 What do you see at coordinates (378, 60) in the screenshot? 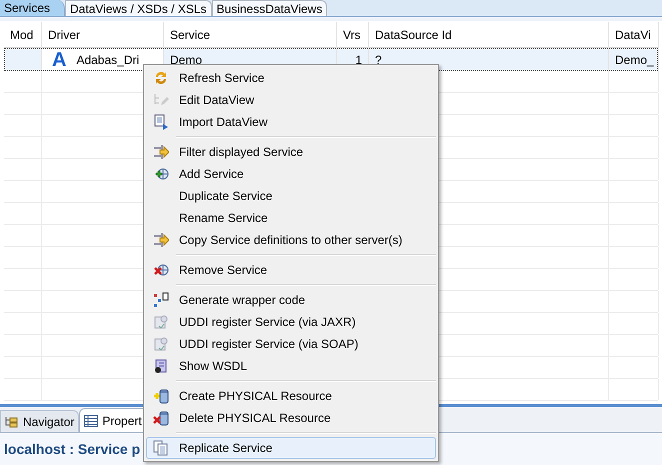
I see `table-cell-text: ?` at bounding box center [378, 60].